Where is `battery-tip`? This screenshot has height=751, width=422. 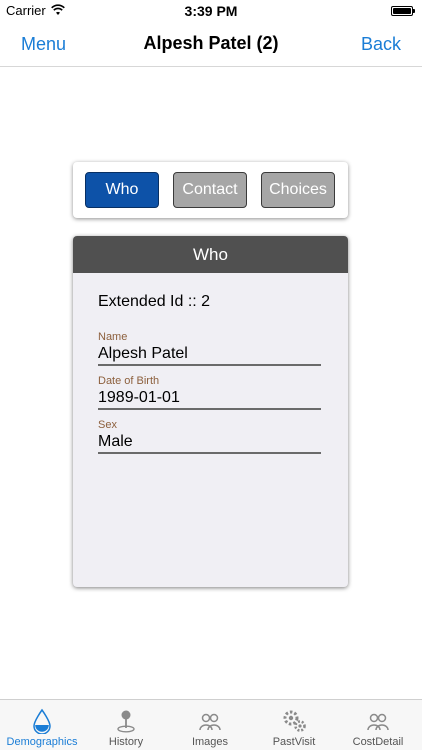
battery-tip is located at coordinates (414, 11).